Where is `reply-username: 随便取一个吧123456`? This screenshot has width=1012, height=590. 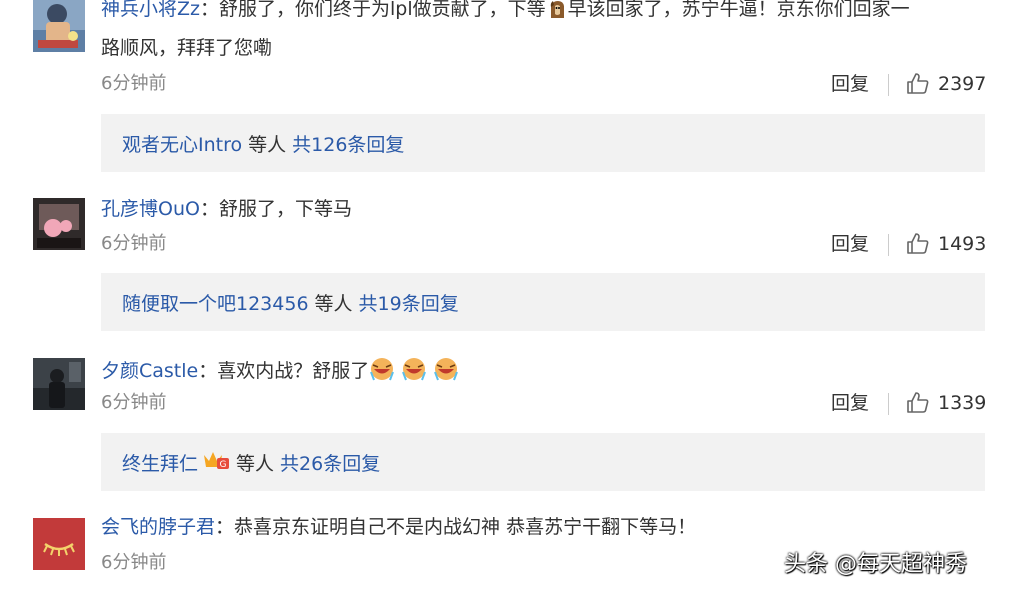
reply-username: 随便取一个吧123456 is located at coordinates (215, 302).